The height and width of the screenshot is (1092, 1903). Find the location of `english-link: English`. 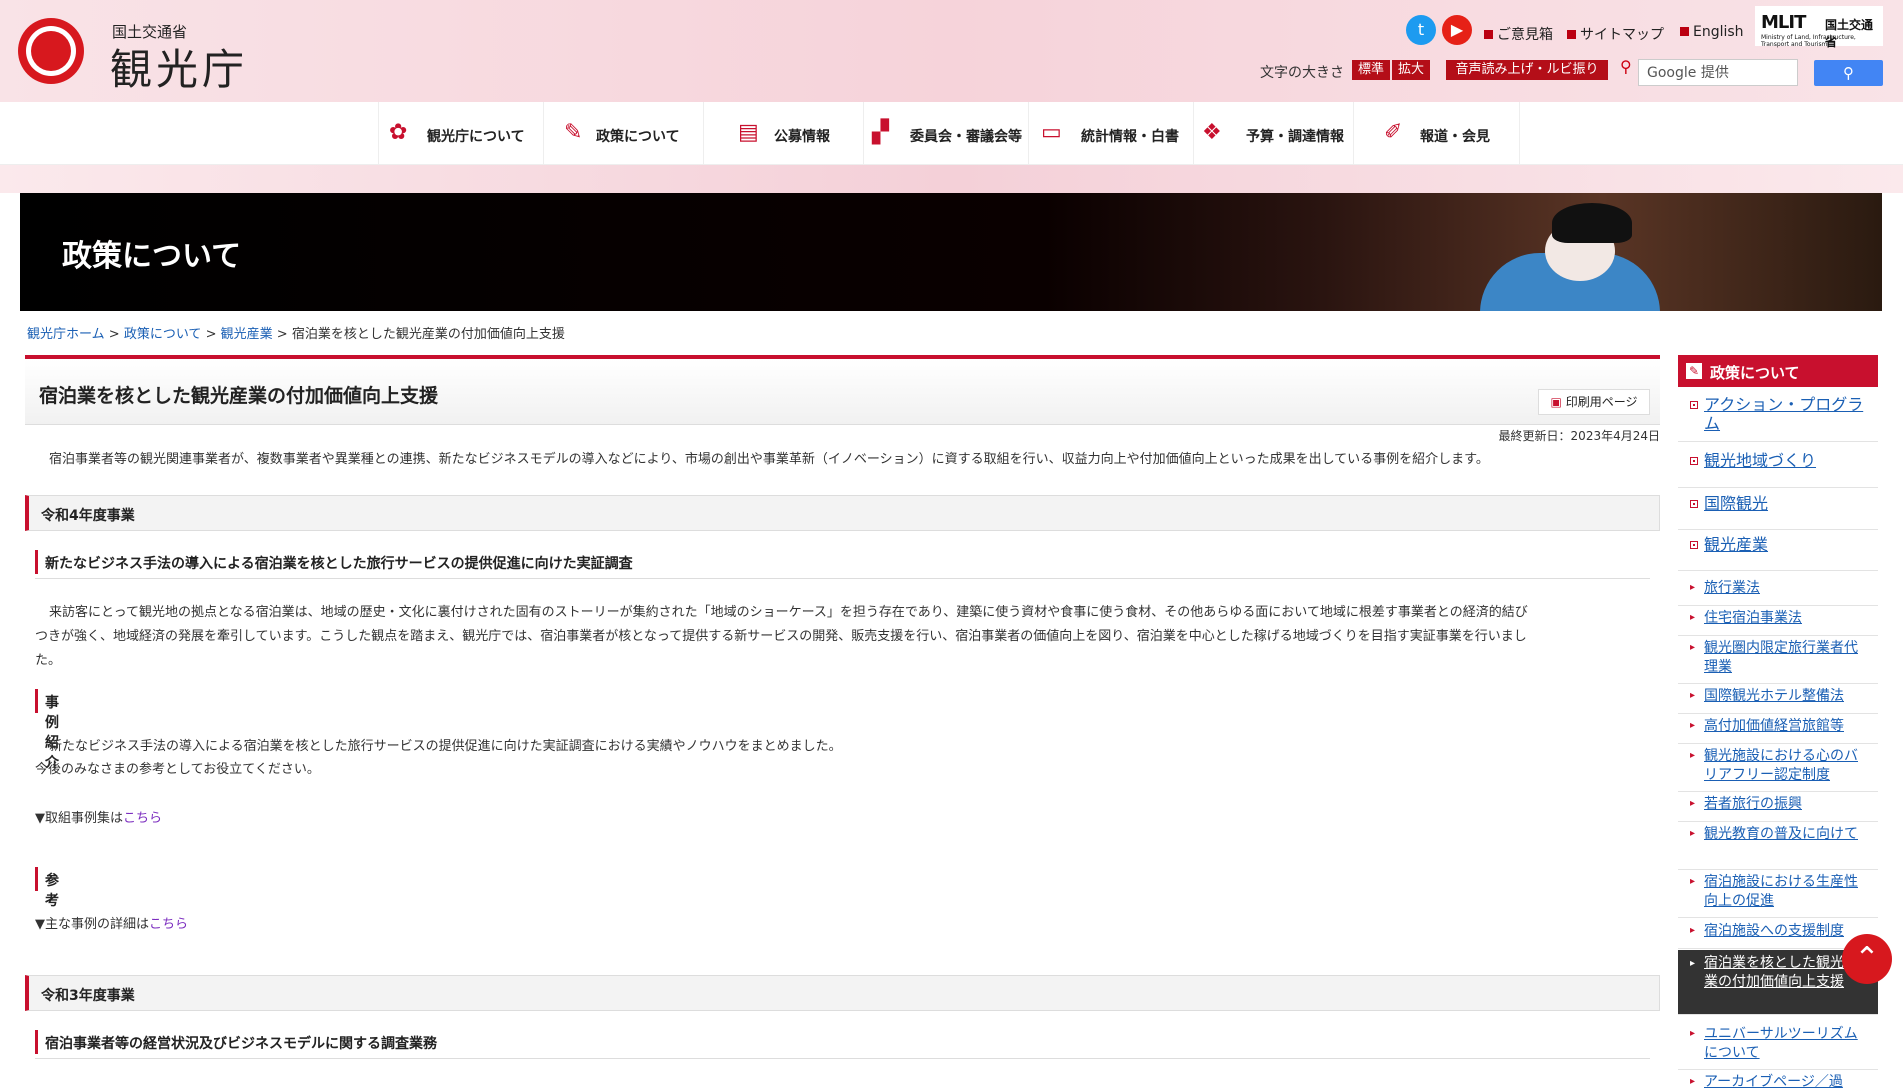

english-link: English is located at coordinates (1712, 32).